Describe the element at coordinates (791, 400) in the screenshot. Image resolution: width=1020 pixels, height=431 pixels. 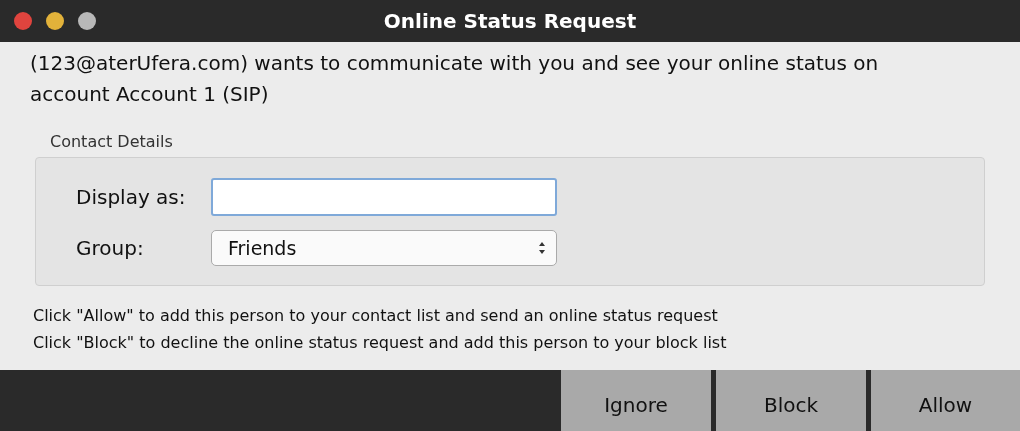
I see `dialog-button: Block` at that location.